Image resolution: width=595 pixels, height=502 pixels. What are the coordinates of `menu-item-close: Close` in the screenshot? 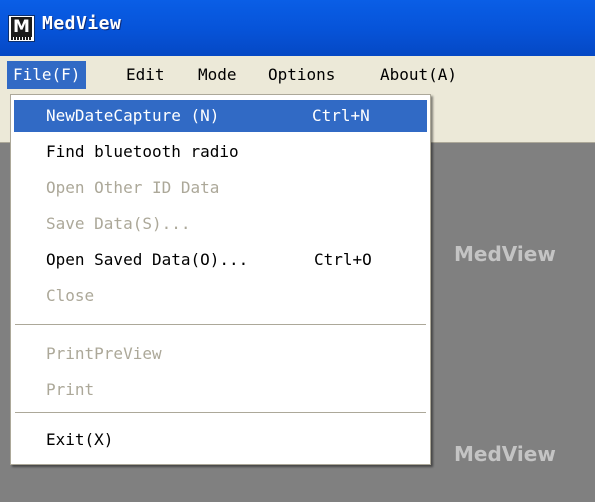 It's located at (220, 296).